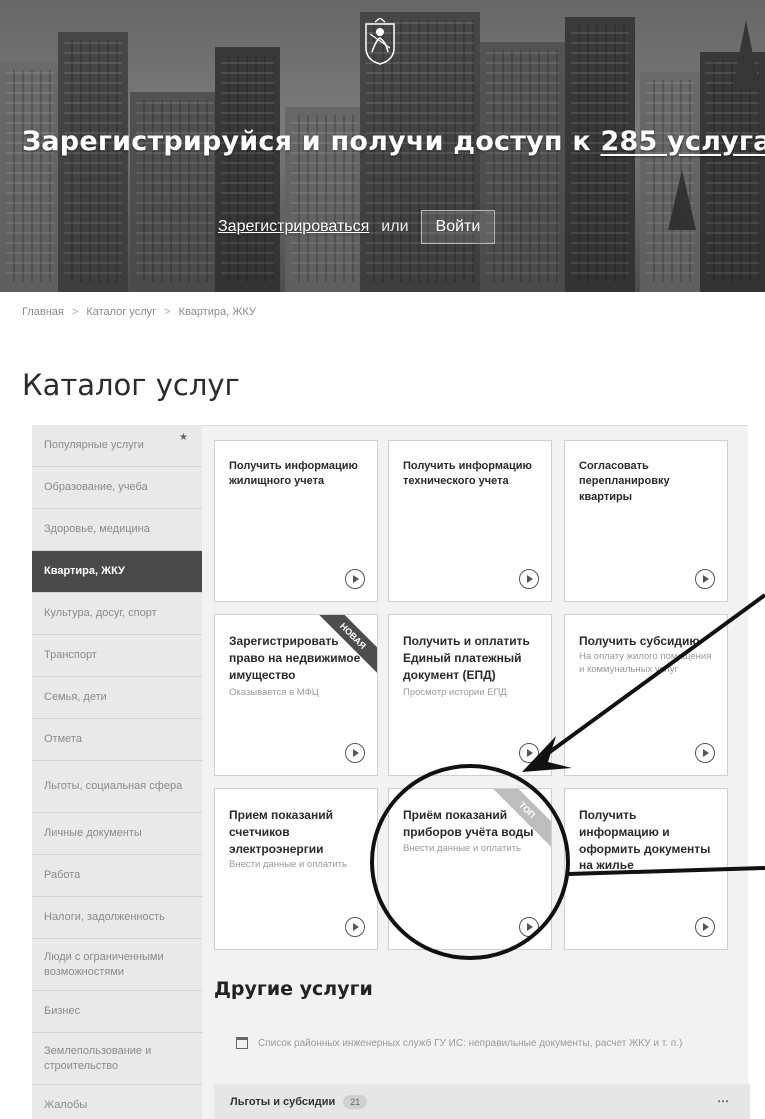 This screenshot has width=765, height=1119. I want to click on sidebar-item-family: Семья, дети, so click(117, 698).